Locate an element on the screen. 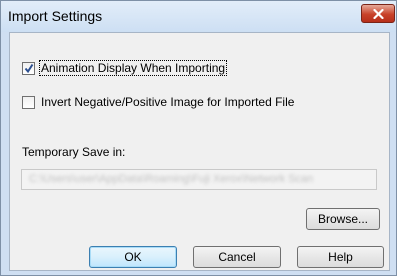 Image resolution: width=397 pixels, height=276 pixels. animation-display-checkbox is located at coordinates (28, 68).